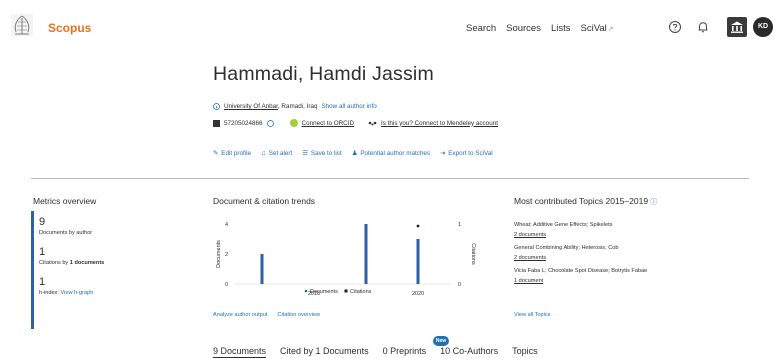  I want to click on scopus-logo: Scopus, so click(69, 28).